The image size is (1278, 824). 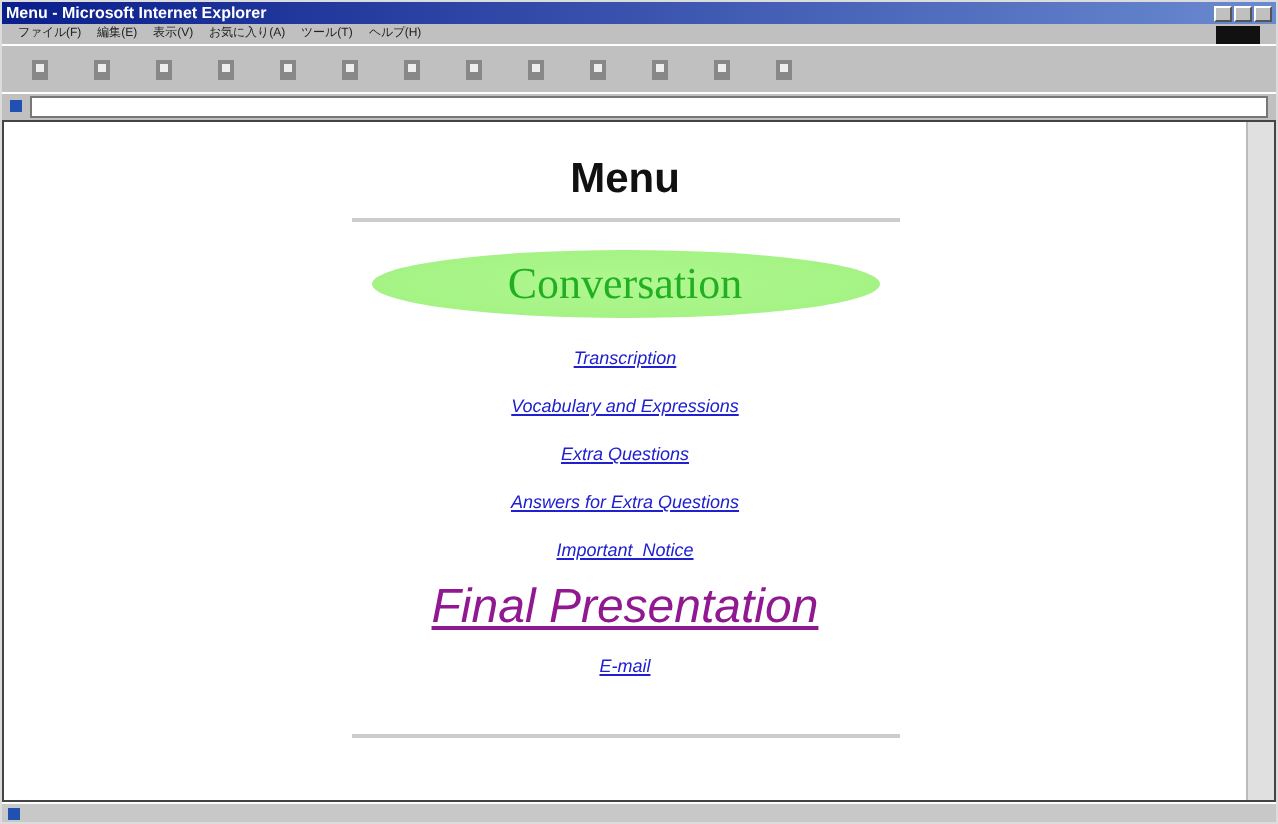 I want to click on window-title: Menu - Microsoft Internet Explorer, so click(x=136, y=13).